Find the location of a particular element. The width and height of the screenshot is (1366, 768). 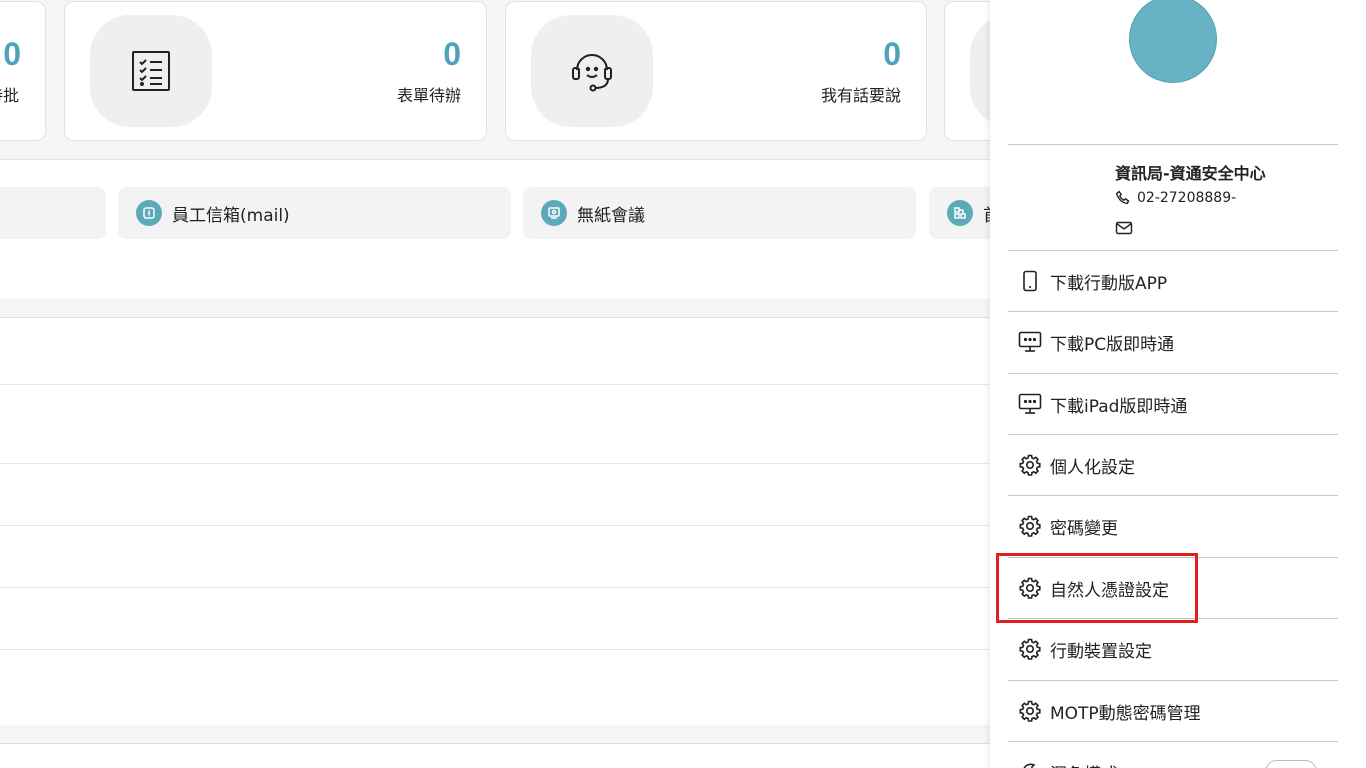

menu-download-pc-messenger: 下載PC版即時通 is located at coordinates (1173, 342).